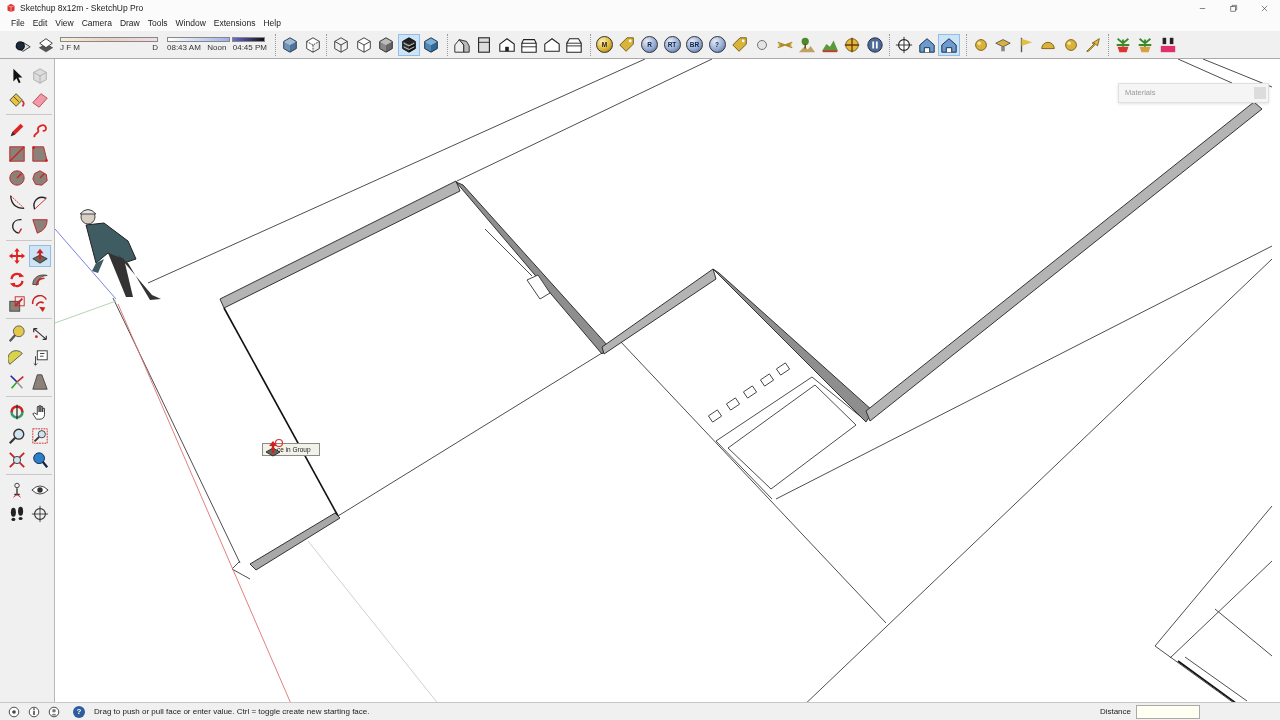  What do you see at coordinates (217, 47) in the screenshot?
I see `time-label: Noon` at bounding box center [217, 47].